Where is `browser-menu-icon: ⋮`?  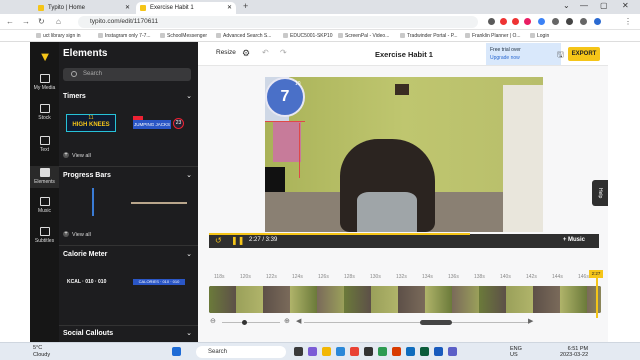
browser-menu-icon: ⋮ is located at coordinates (628, 21).